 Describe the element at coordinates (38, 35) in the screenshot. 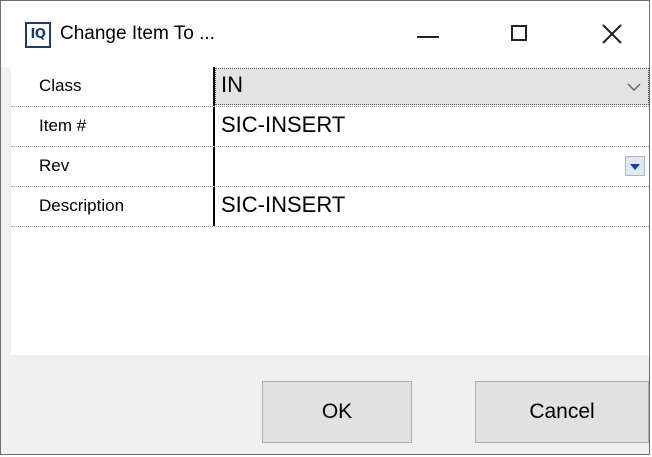

I see `app-logo-icon: IQ` at that location.